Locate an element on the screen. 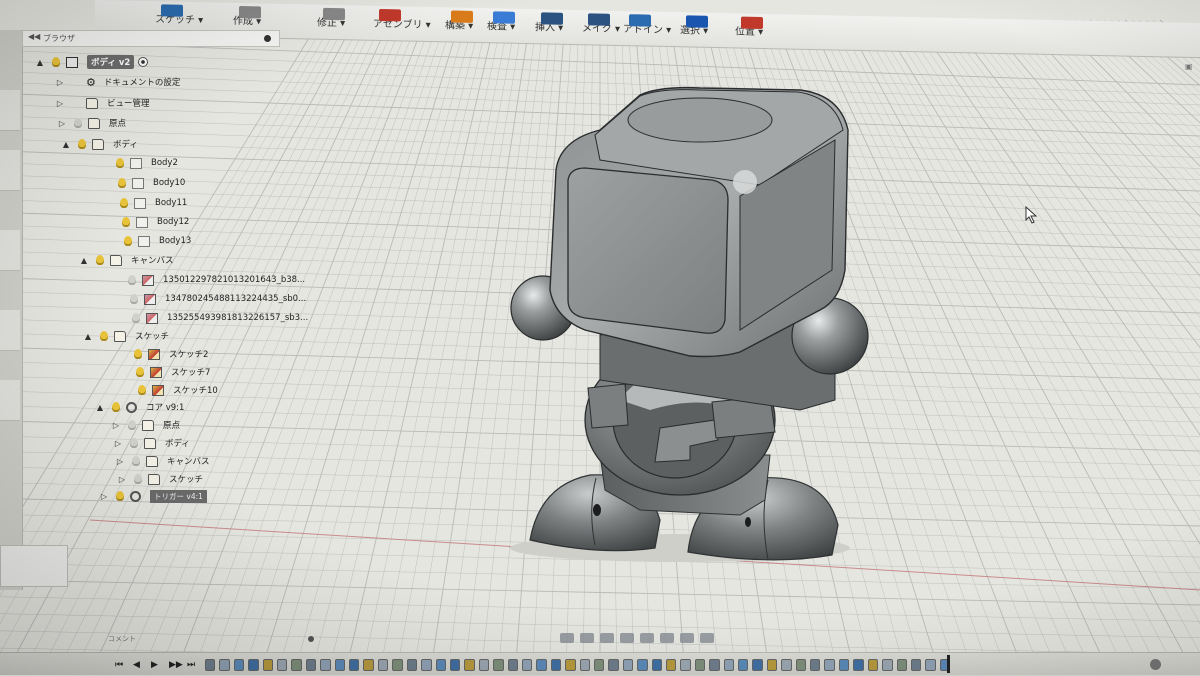 The height and width of the screenshot is (676, 1200). next-step-icon: ▶▶ is located at coordinates (176, 665).